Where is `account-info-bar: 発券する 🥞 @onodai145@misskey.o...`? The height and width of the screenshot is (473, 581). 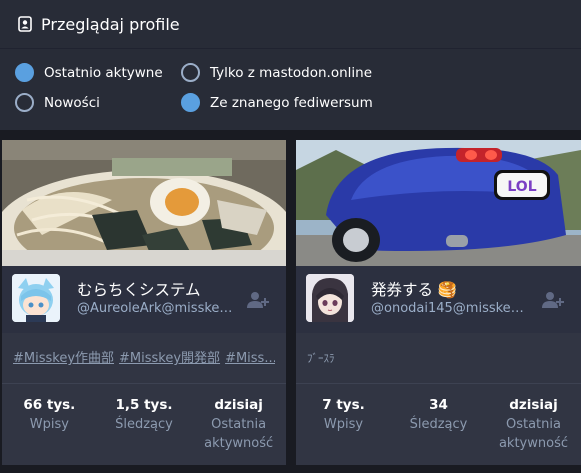 account-info-bar: 発券する 🥞 @onodai145@misskey.o... is located at coordinates (438, 299).